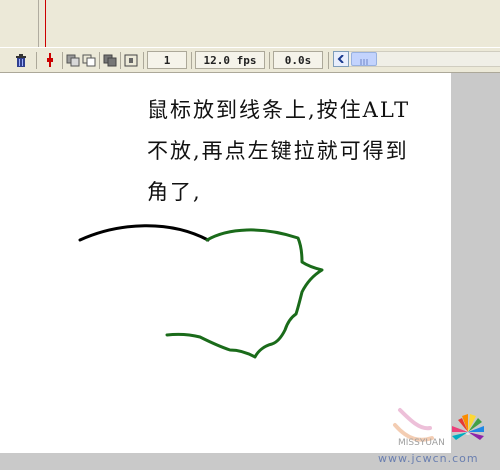  What do you see at coordinates (144, 233) in the screenshot?
I see `black-curve-line` at bounding box center [144, 233].